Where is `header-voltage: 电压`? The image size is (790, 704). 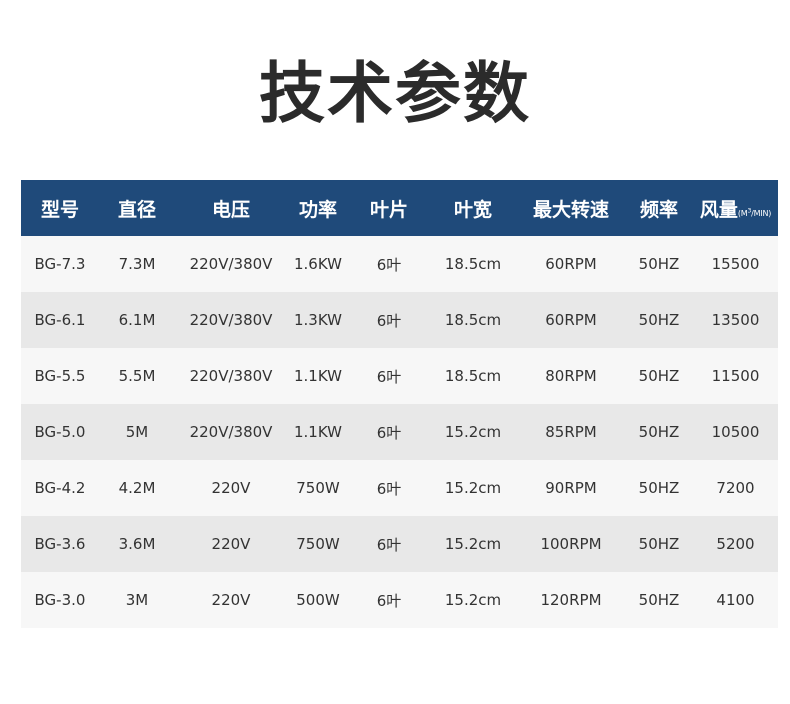 header-voltage: 电压 is located at coordinates (231, 208).